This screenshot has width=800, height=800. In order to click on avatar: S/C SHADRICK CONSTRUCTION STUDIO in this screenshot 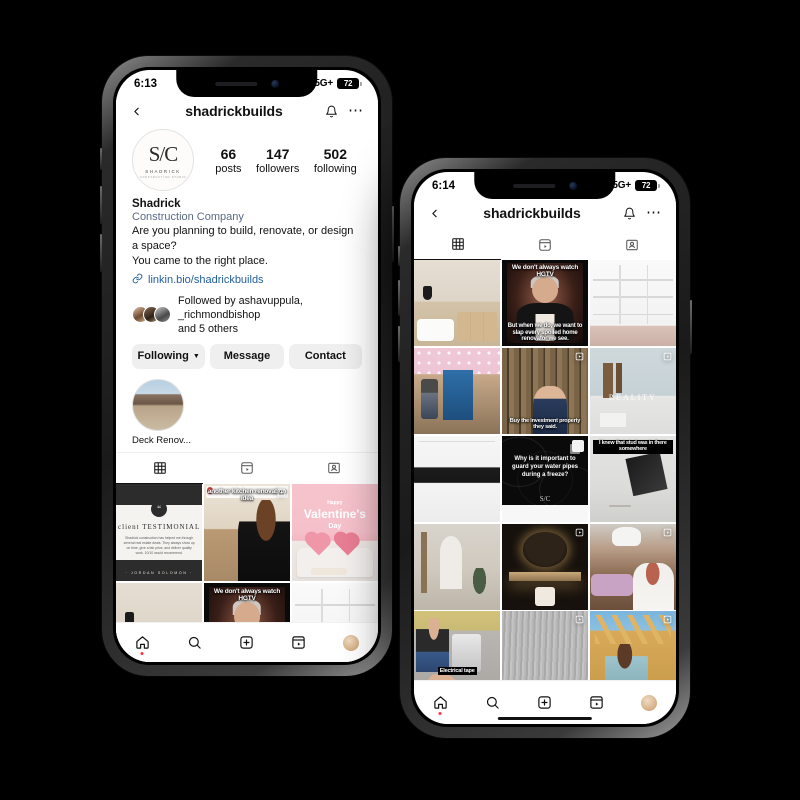, I will do `click(163, 160)`.